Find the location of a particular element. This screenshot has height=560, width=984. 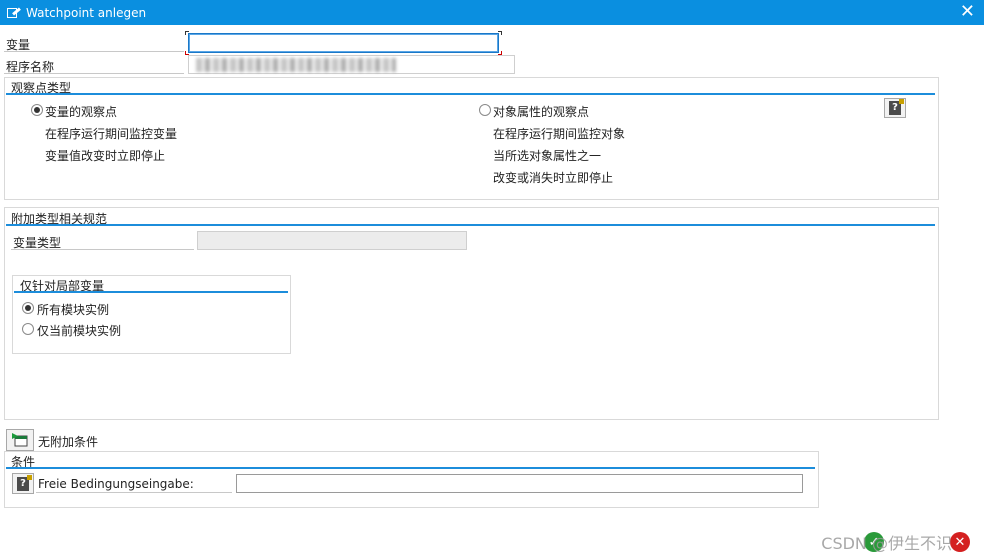

expand-panel-icon is located at coordinates (20, 440).